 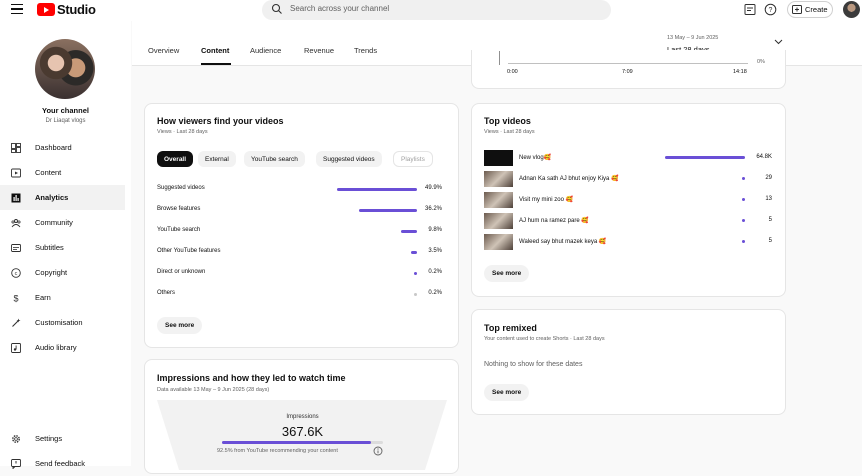 What do you see at coordinates (163, 50) in the screenshot?
I see `tab-overview: Overview` at bounding box center [163, 50].